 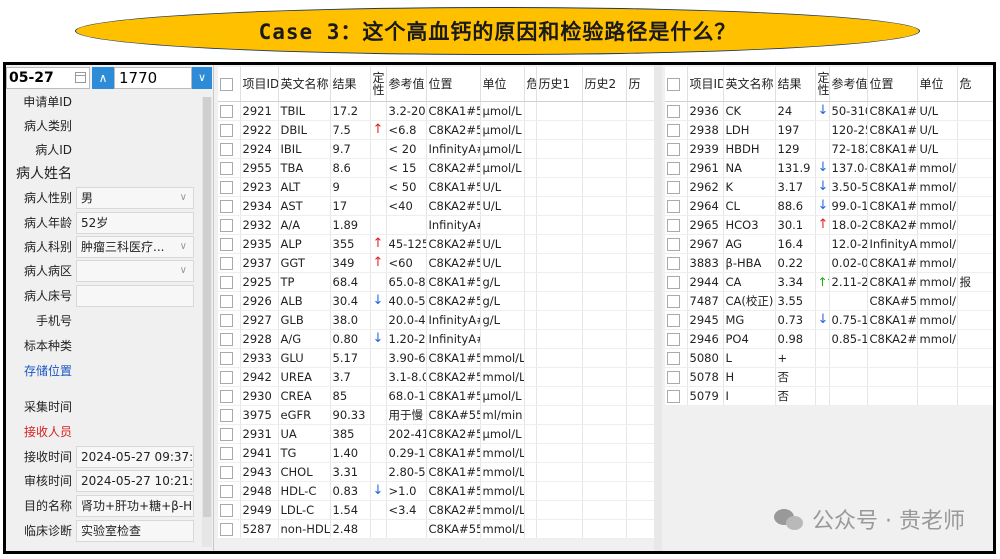 What do you see at coordinates (436, 377) in the screenshot?
I see `result-row: 2942UREA3.7 3.1-8.0C8KA2#55mmol/L` at bounding box center [436, 377].